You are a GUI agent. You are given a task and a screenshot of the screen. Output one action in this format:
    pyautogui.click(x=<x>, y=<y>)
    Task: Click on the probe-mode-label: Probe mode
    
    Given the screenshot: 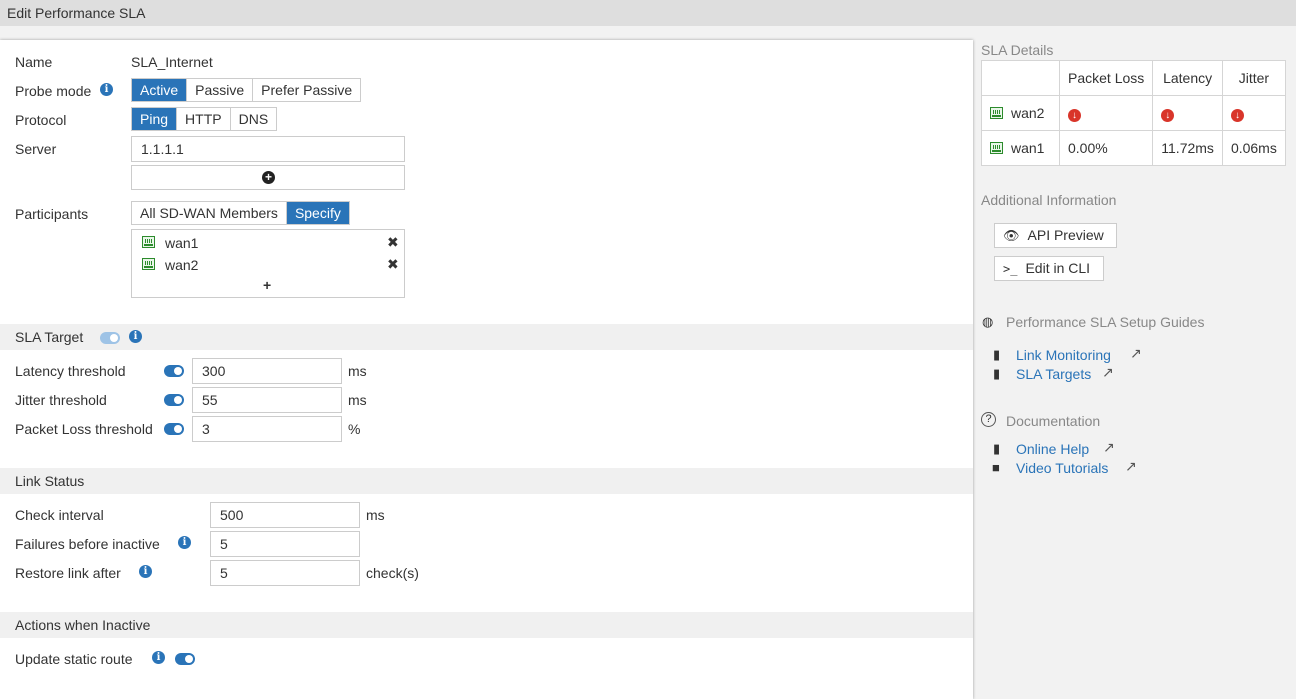 What is the action you would take?
    pyautogui.click(x=53, y=91)
    